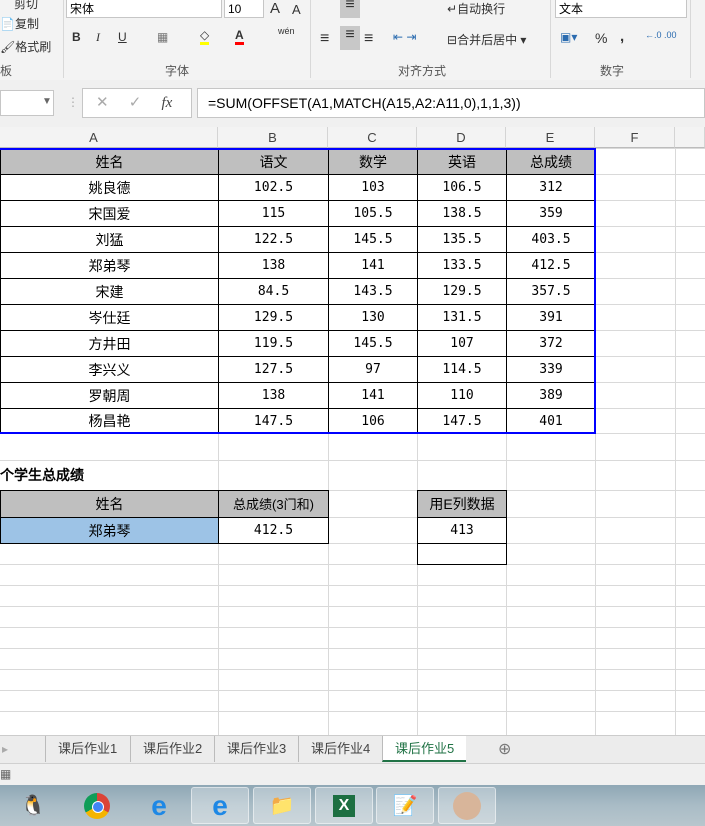  What do you see at coordinates (109, 504) in the screenshot?
I see `lookup-name-header: 姓名` at bounding box center [109, 504].